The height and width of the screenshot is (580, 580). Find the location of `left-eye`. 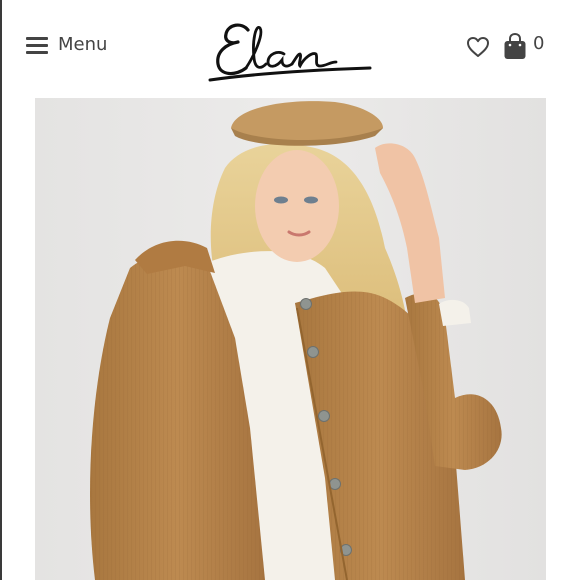

left-eye is located at coordinates (281, 200).